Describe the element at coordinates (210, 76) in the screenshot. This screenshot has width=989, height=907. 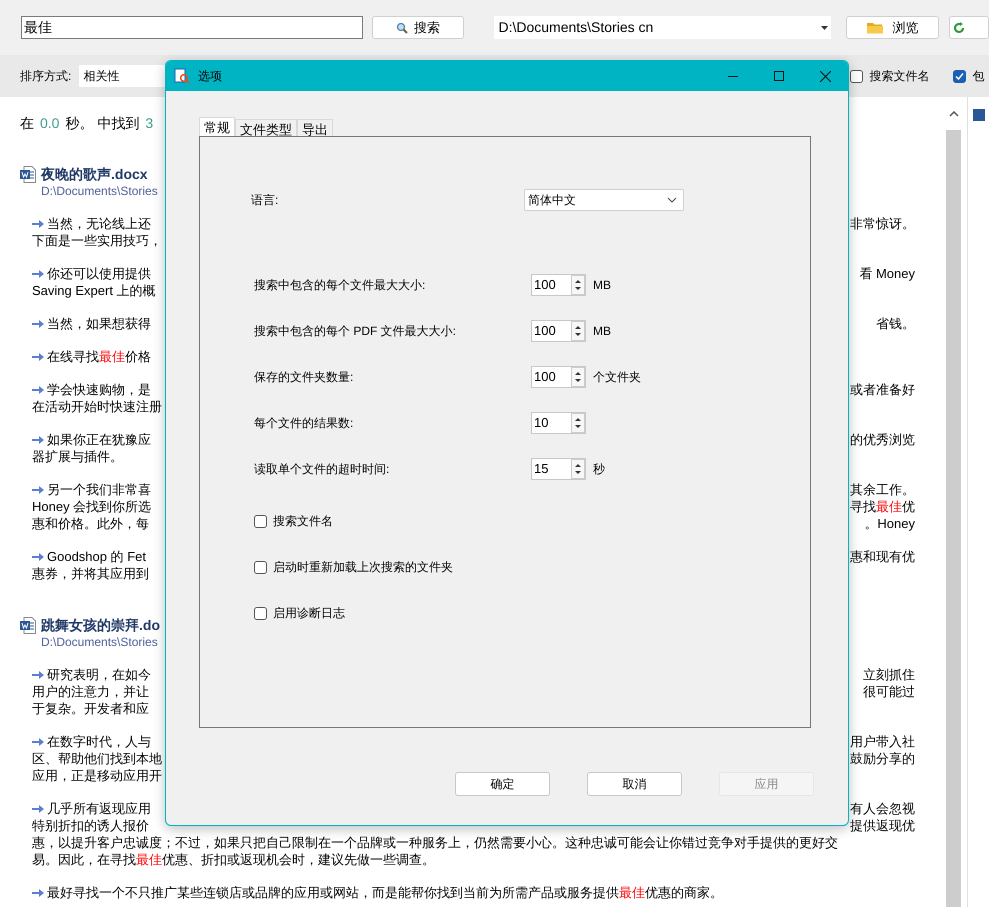
I see `window-title: 选项` at that location.